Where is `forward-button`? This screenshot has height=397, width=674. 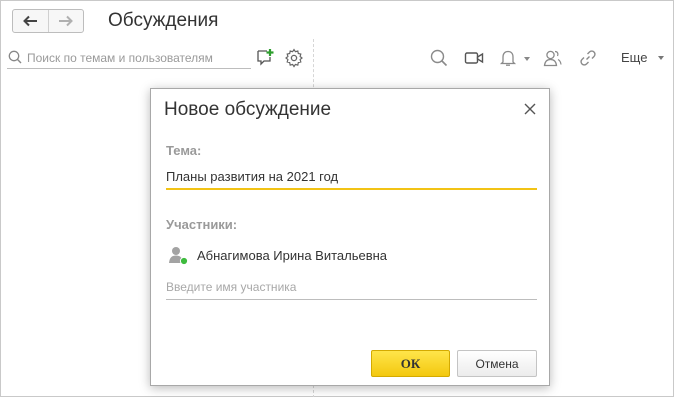 forward-button is located at coordinates (65, 21).